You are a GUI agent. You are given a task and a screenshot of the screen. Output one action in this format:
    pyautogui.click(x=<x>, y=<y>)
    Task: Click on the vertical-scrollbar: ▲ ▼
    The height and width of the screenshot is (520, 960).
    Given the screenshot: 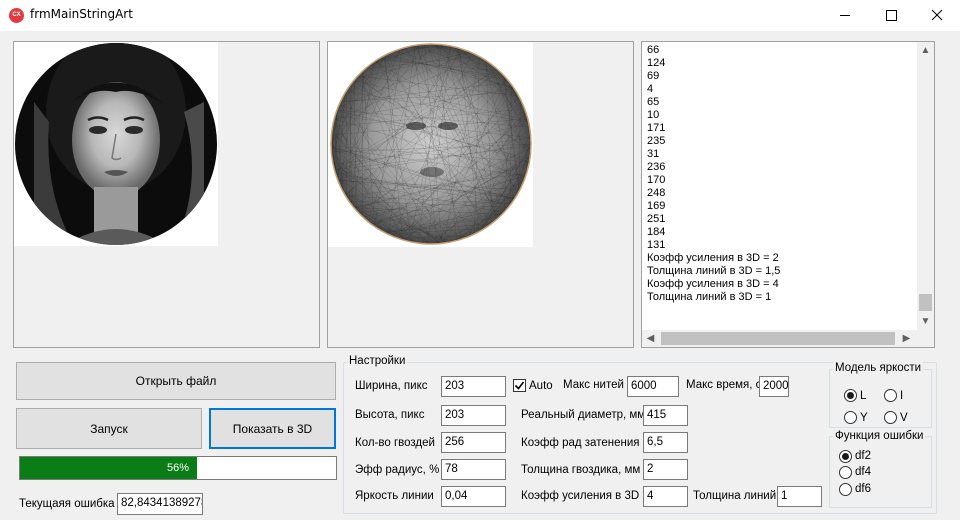 What is the action you would take?
    pyautogui.click(x=925, y=186)
    